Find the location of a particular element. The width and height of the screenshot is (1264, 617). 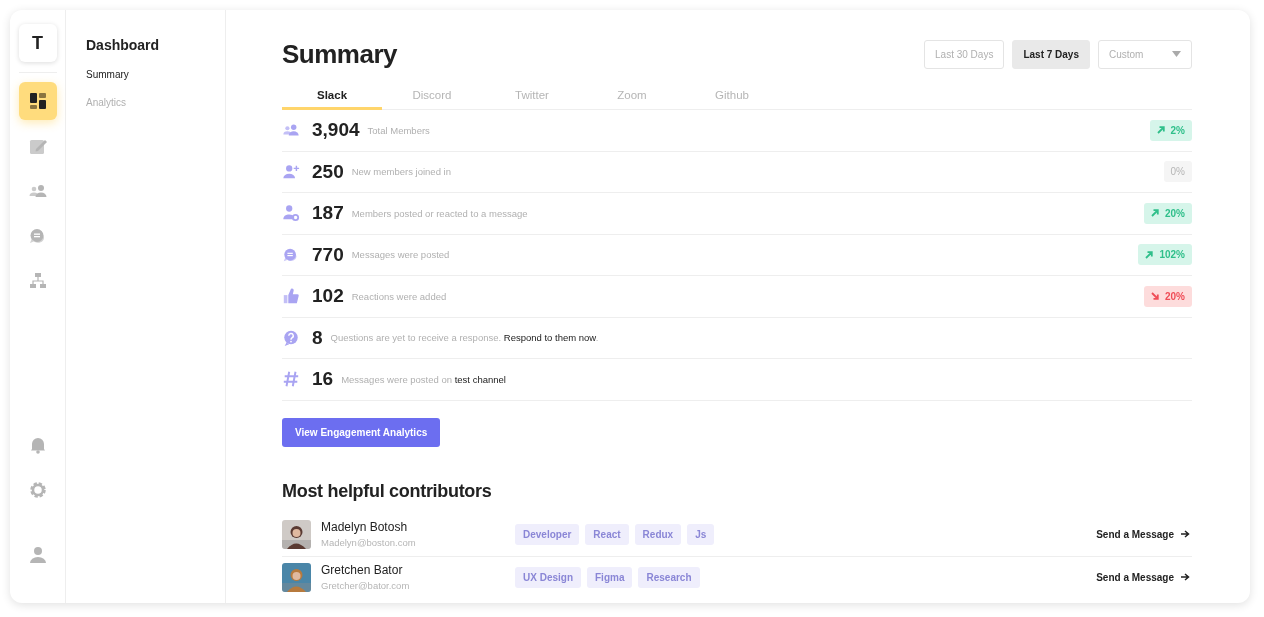

dashboard-icon is located at coordinates (37, 101).